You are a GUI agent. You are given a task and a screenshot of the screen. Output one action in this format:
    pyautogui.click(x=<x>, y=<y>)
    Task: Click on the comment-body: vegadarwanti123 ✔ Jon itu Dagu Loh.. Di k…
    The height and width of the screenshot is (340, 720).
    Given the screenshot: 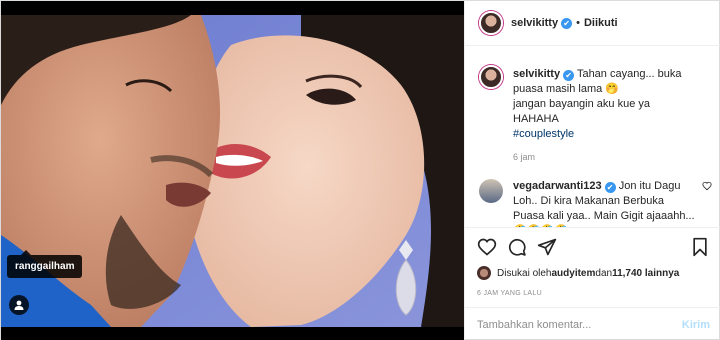 What is the action you would take?
    pyautogui.click(x=605, y=203)
    